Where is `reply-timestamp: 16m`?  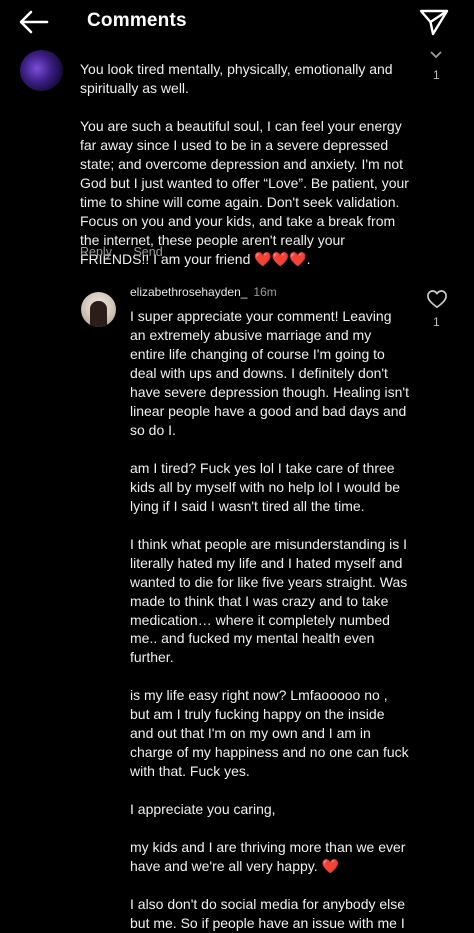 reply-timestamp: 16m is located at coordinates (265, 292).